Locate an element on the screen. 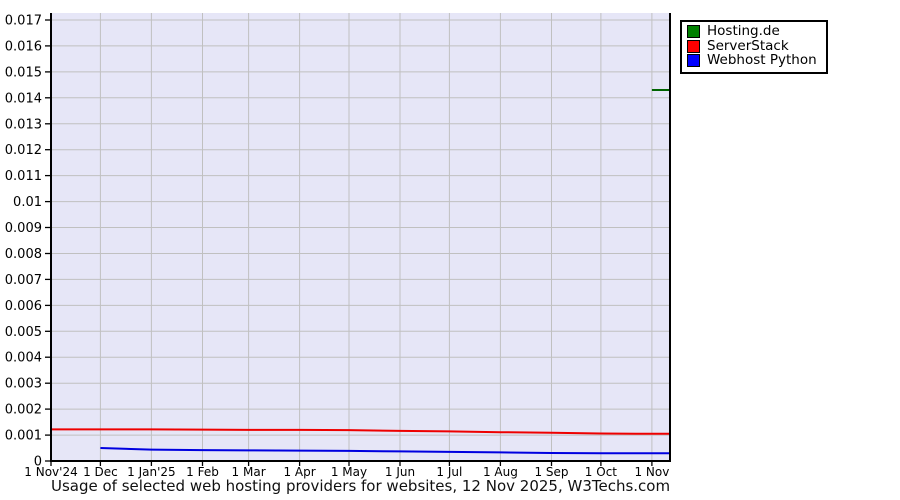 The width and height of the screenshot is (900, 500). legend: Hosting.de ServerStack Webhost Python is located at coordinates (754, 47).